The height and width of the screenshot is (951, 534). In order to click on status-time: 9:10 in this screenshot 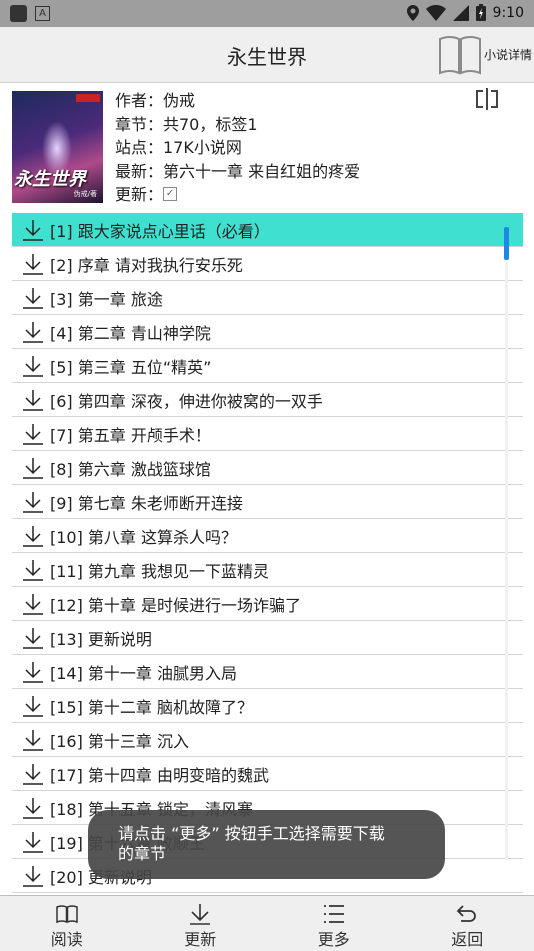, I will do `click(508, 13)`.